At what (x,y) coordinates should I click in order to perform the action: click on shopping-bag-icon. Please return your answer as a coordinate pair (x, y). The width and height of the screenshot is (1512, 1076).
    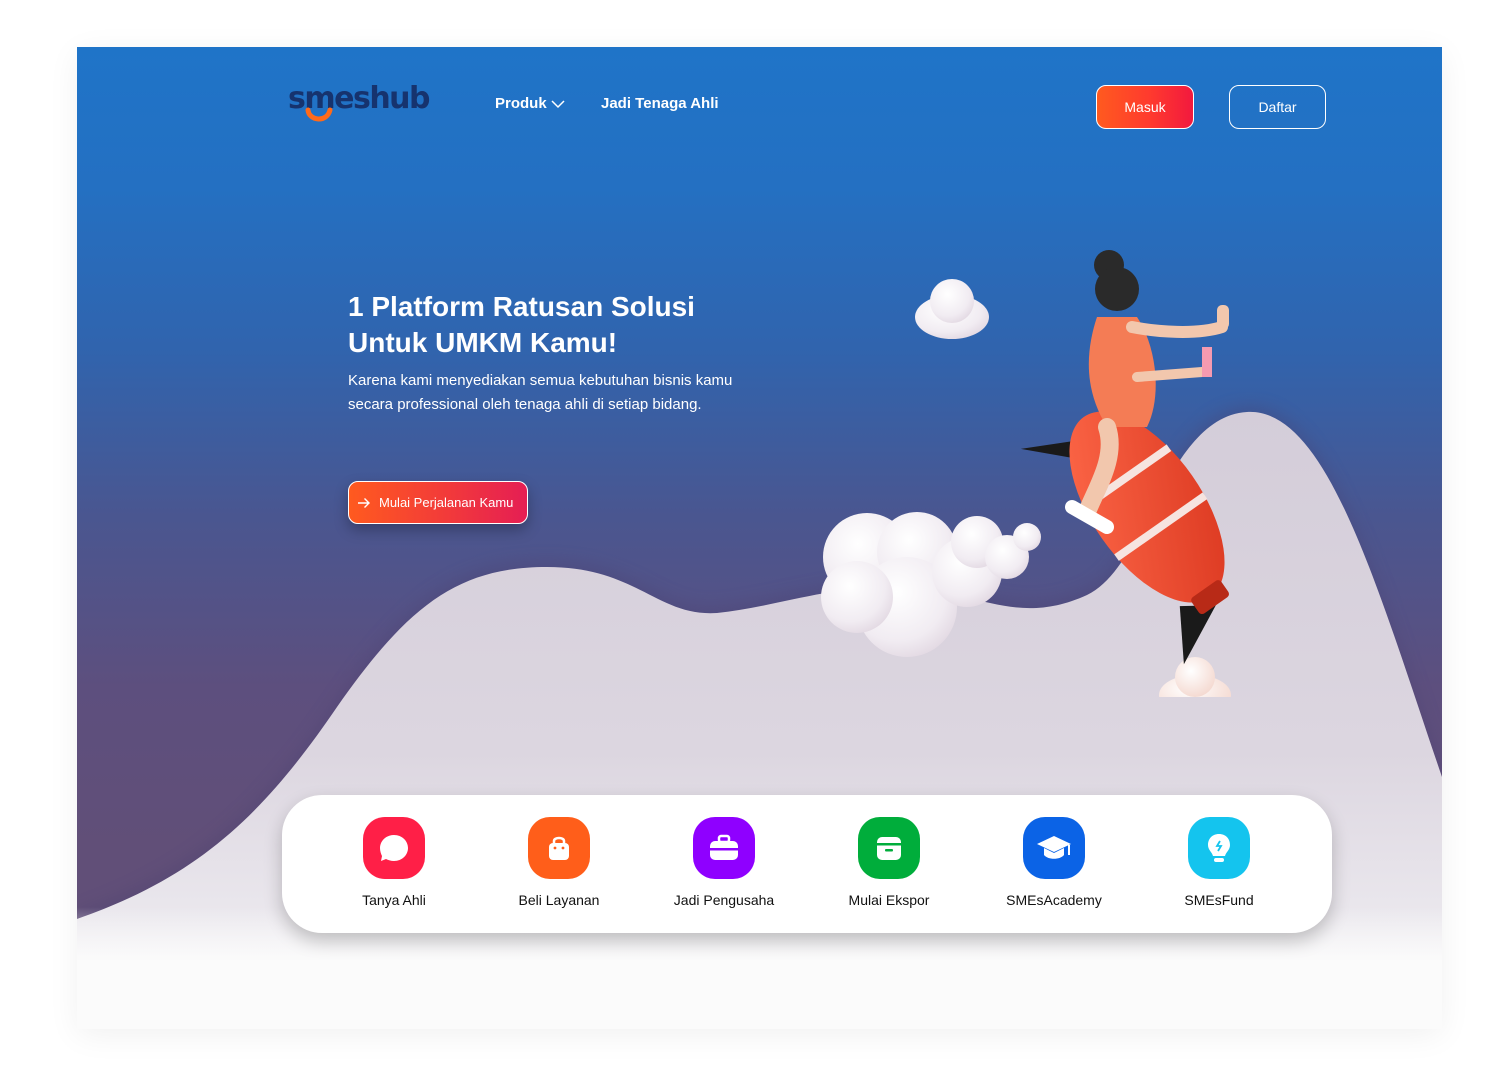
    Looking at the image, I should click on (559, 848).